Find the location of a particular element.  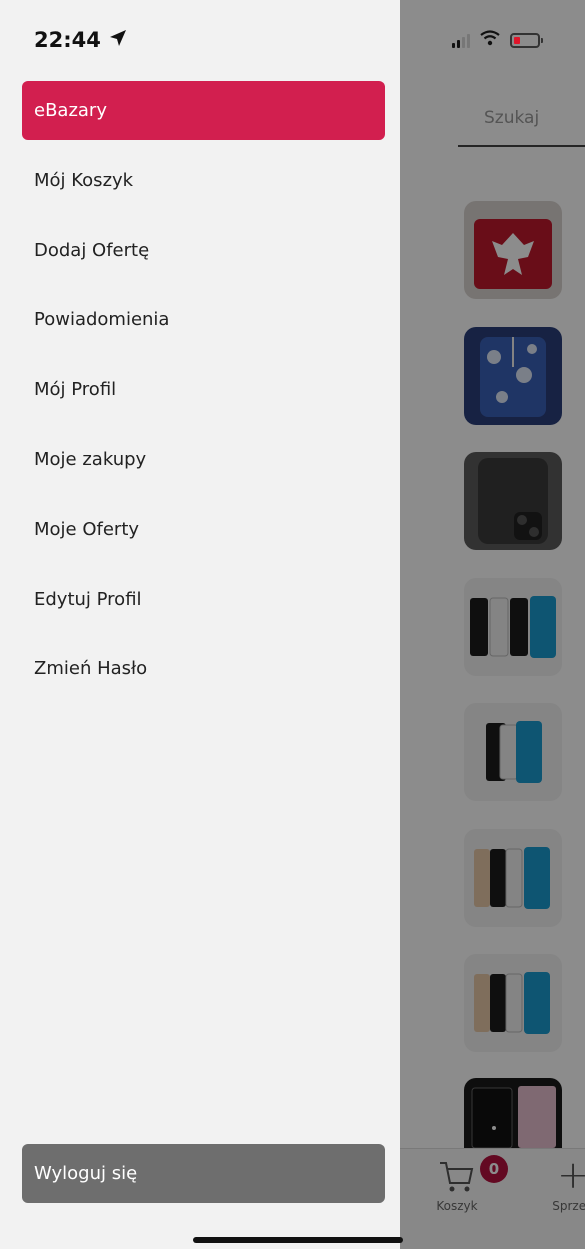

drawer-item-add-offer: Dodaj Ofertę is located at coordinates (203, 250).